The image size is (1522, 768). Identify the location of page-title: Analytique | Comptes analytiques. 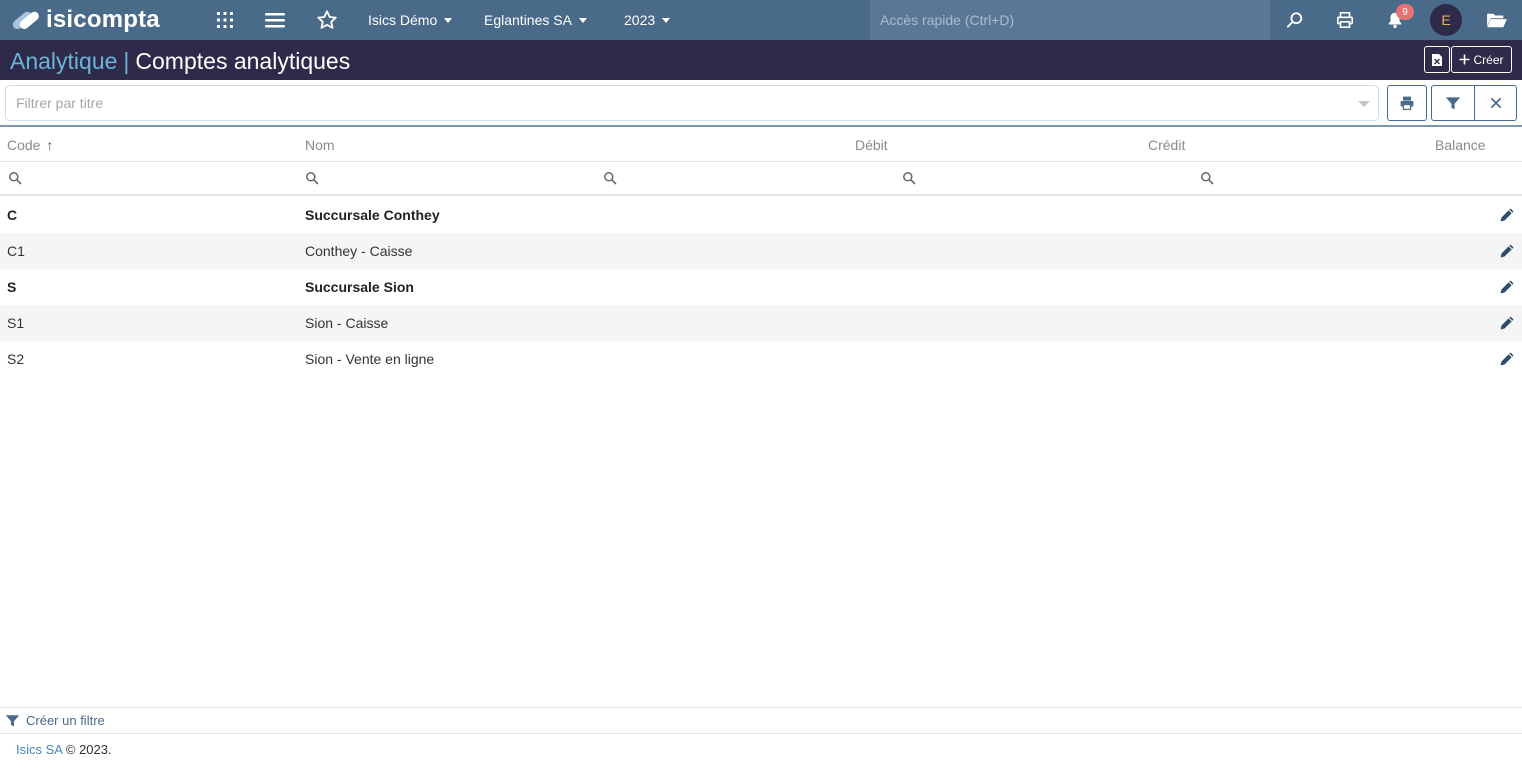
(180, 61).